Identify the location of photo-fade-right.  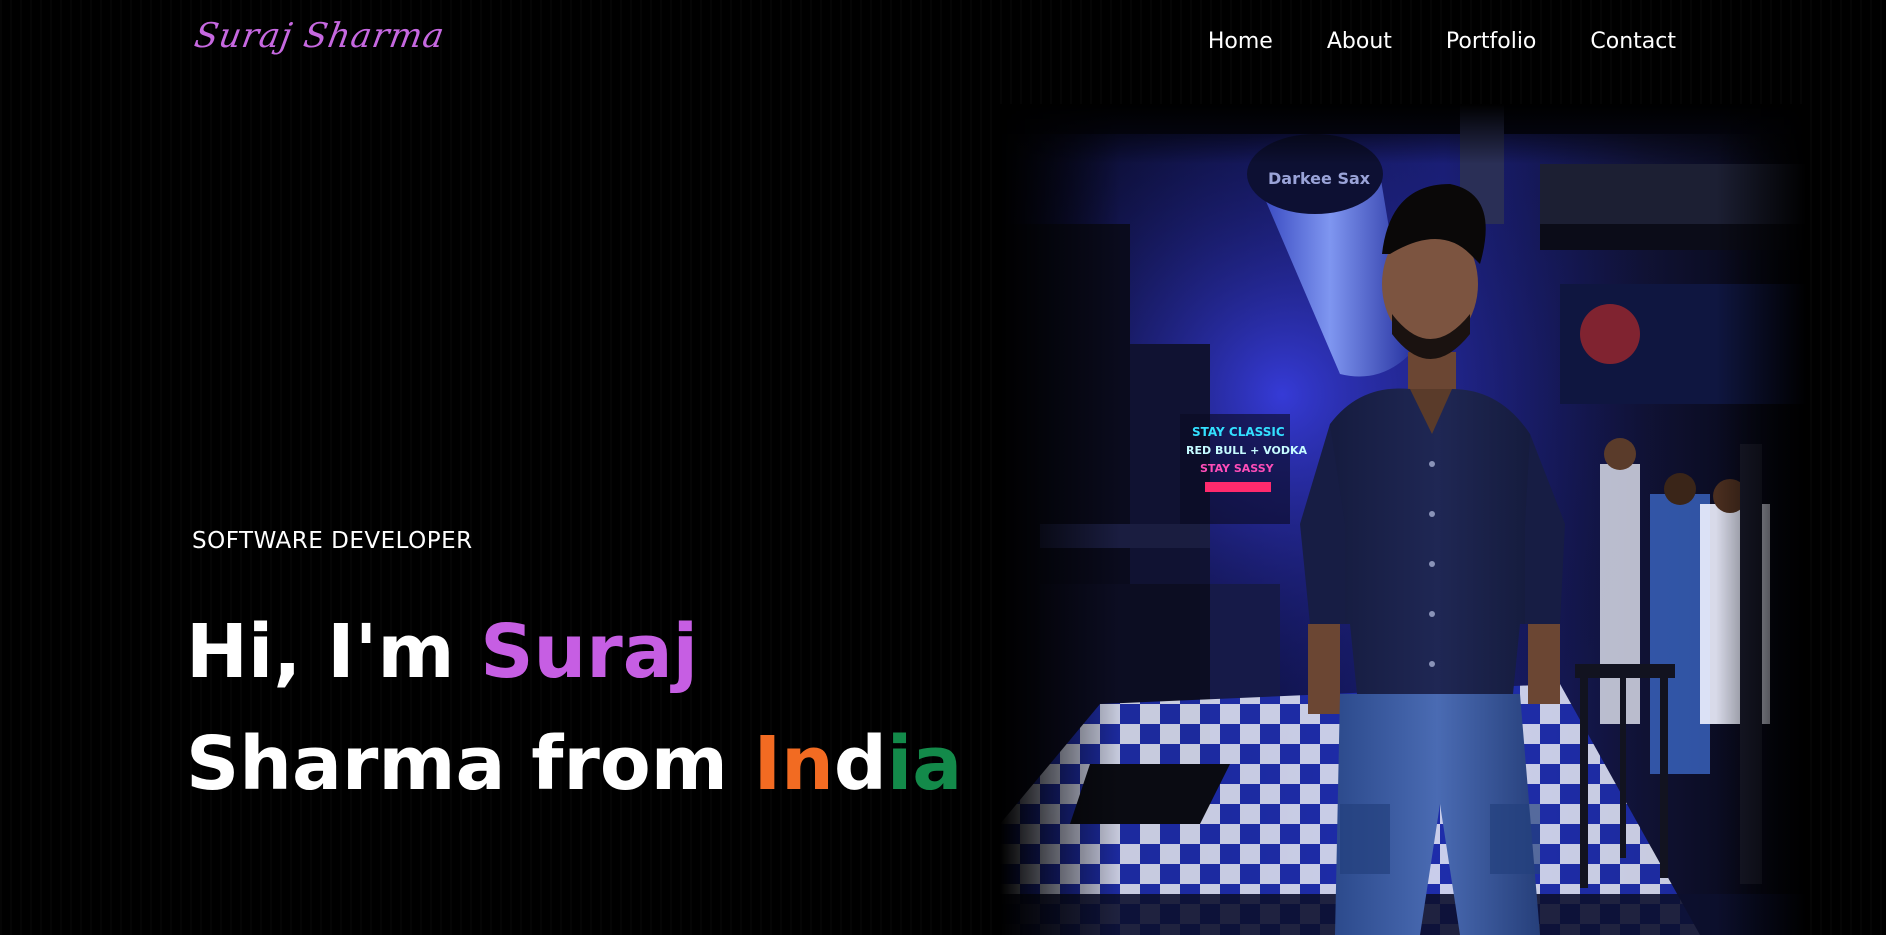
(1761, 519).